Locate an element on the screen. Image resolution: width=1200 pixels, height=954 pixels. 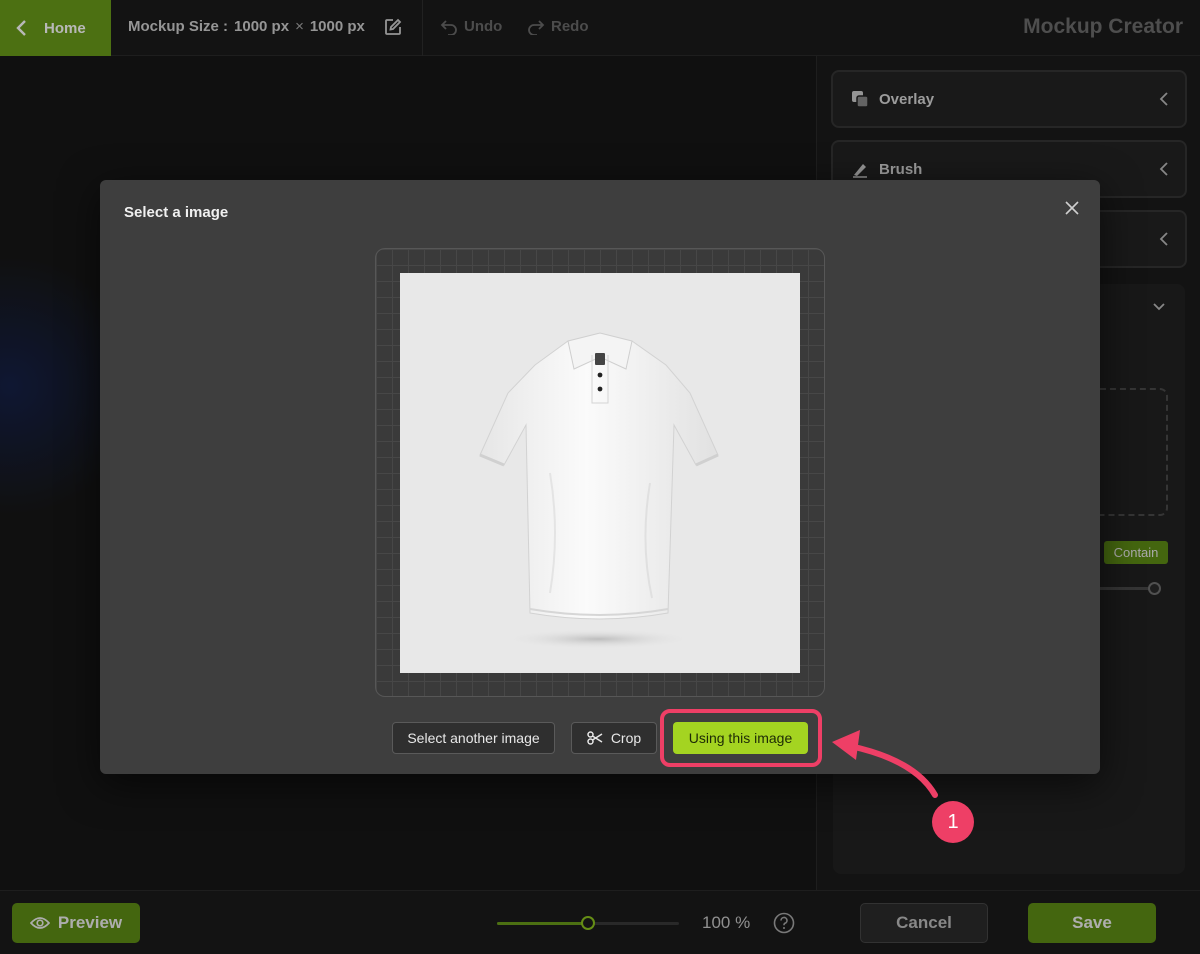
crop-button: Crop is located at coordinates (614, 738).